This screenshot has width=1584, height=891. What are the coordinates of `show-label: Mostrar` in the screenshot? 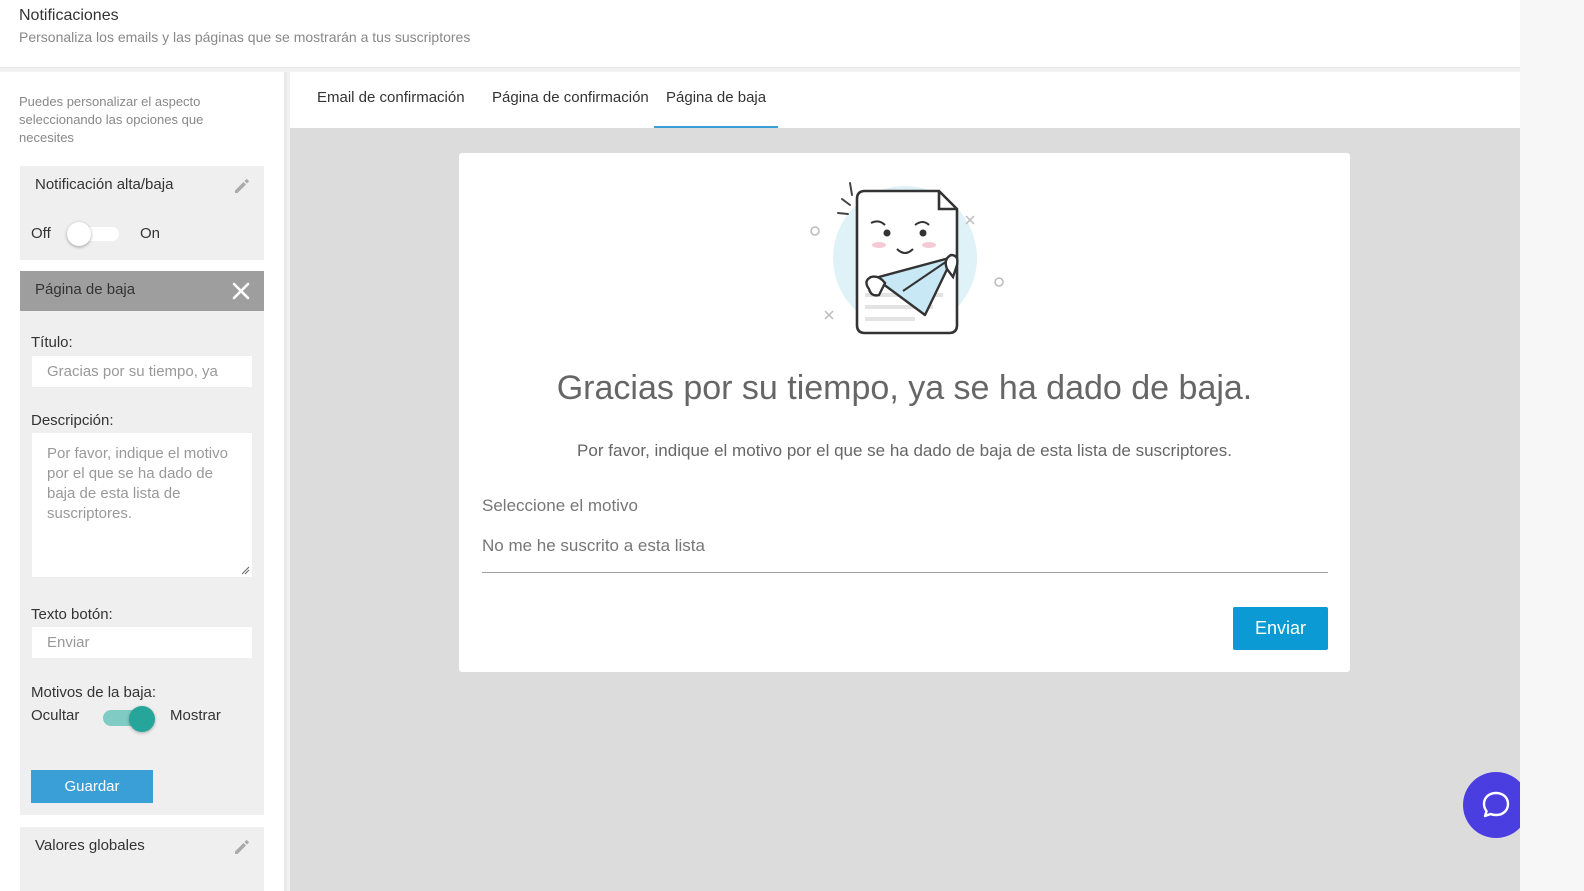 It's located at (195, 715).